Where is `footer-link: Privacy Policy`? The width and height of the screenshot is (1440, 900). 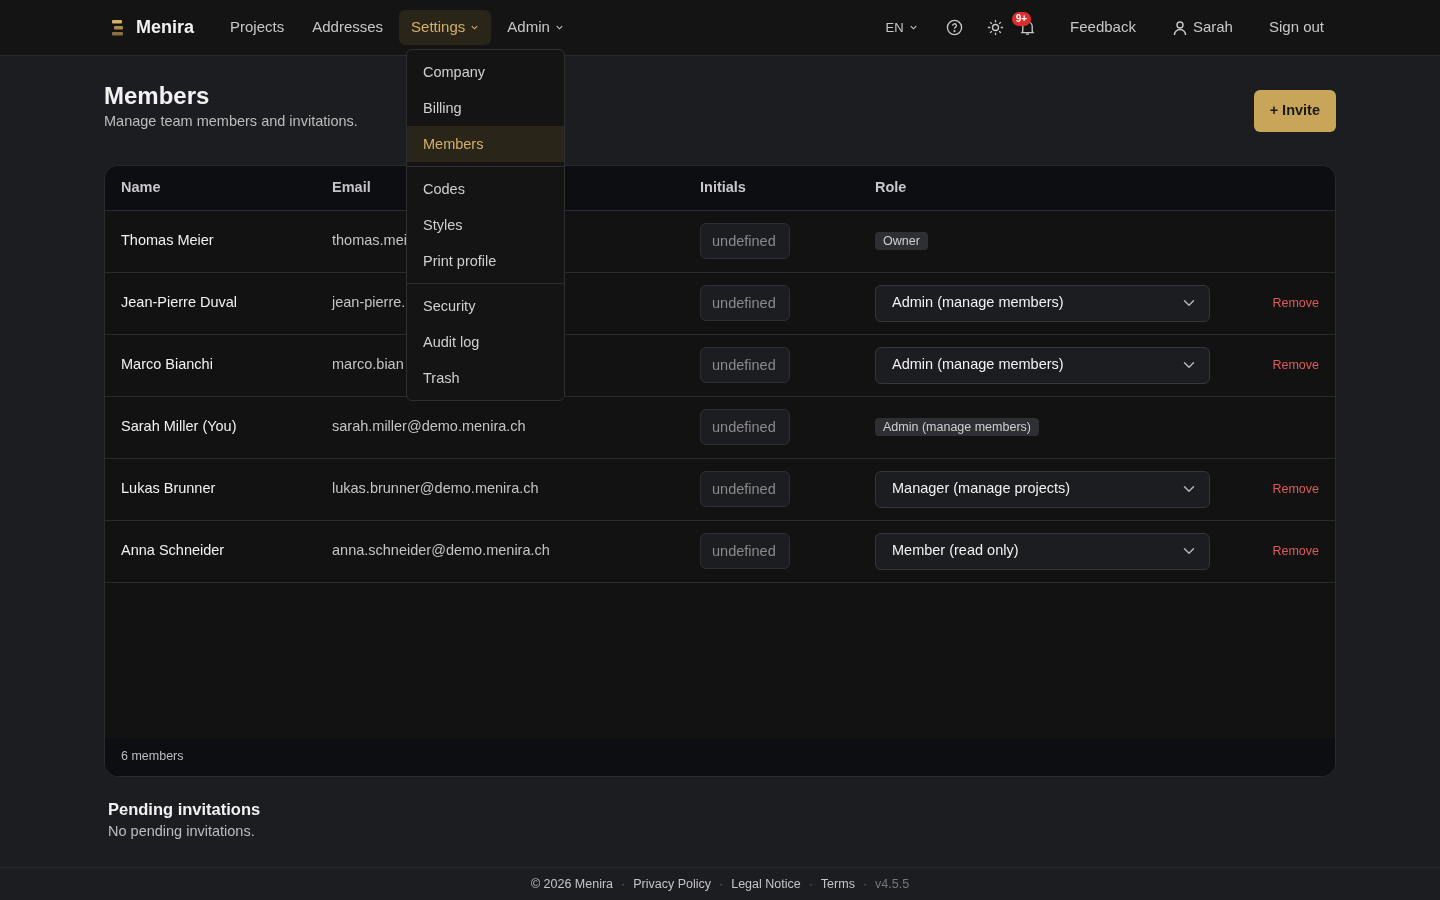
footer-link: Privacy Policy is located at coordinates (672, 884).